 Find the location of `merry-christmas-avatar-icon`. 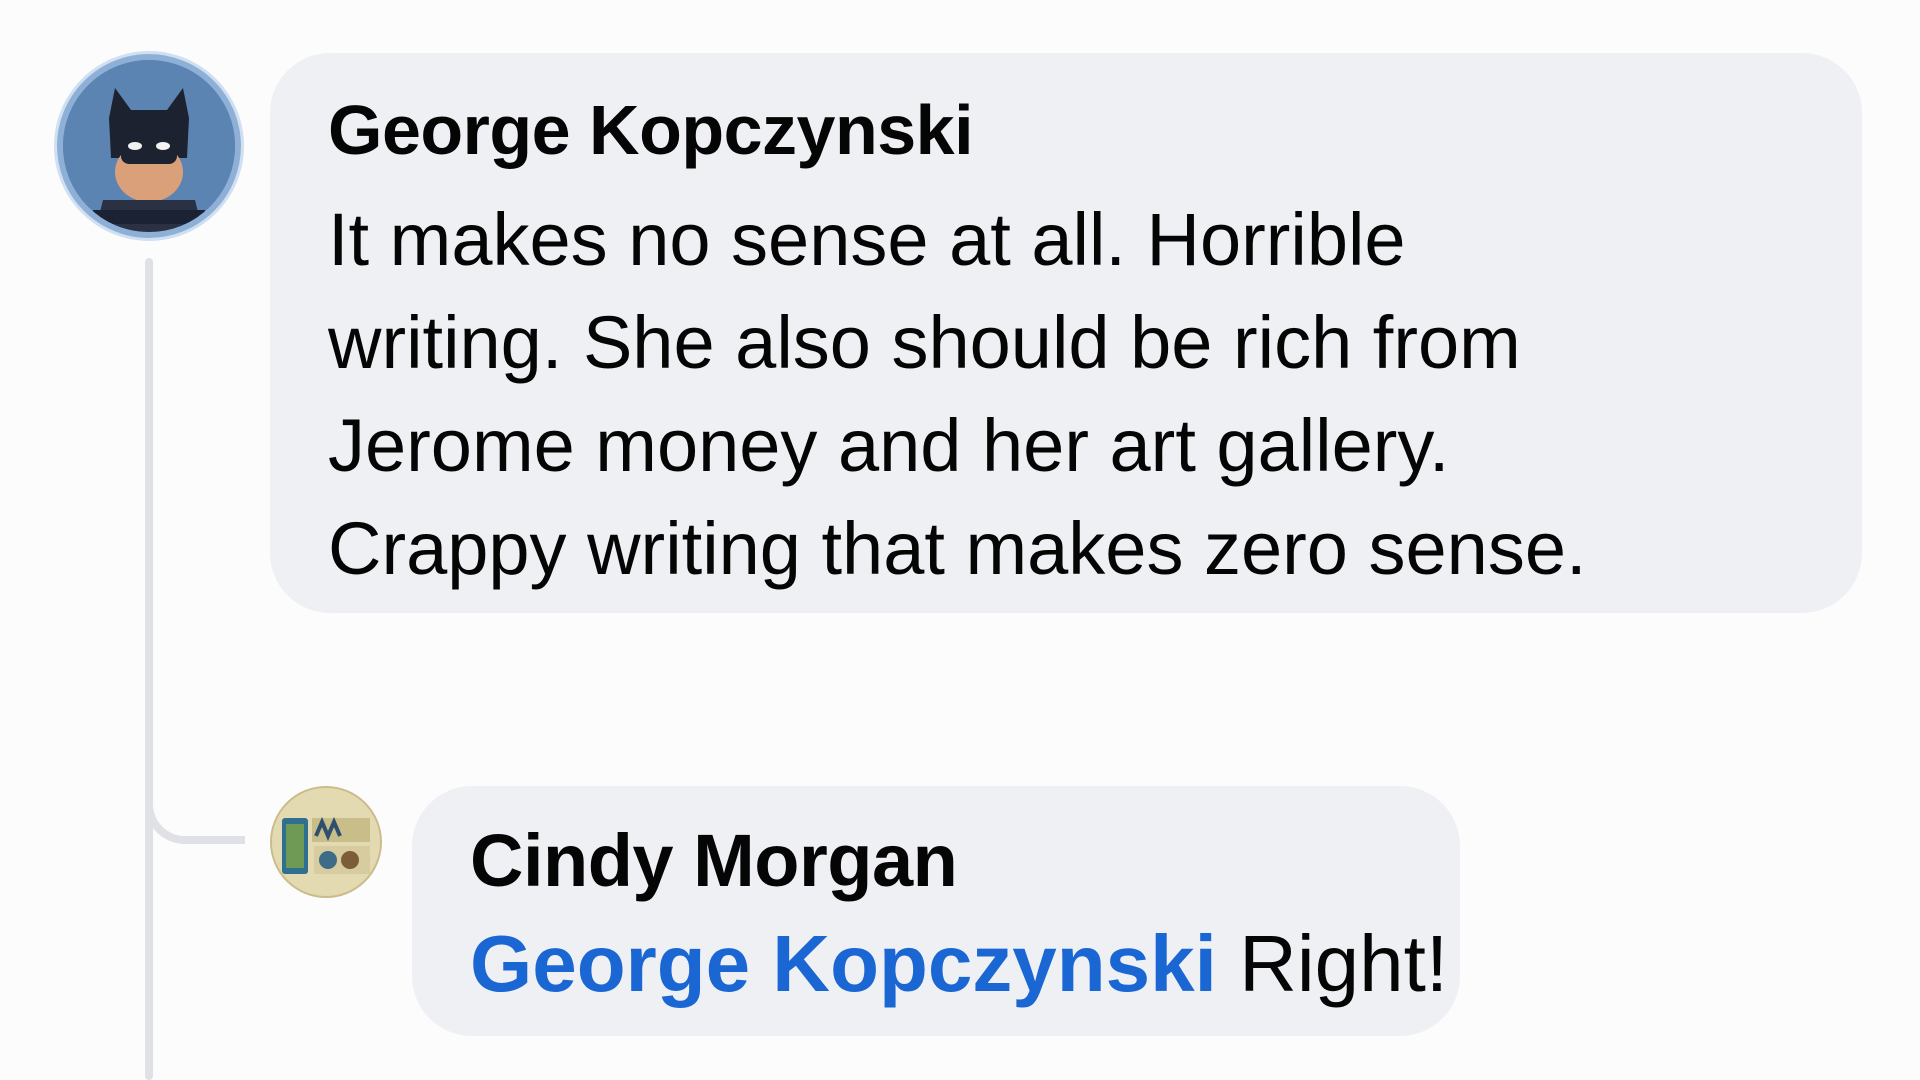

merry-christmas-avatar-icon is located at coordinates (326, 842).